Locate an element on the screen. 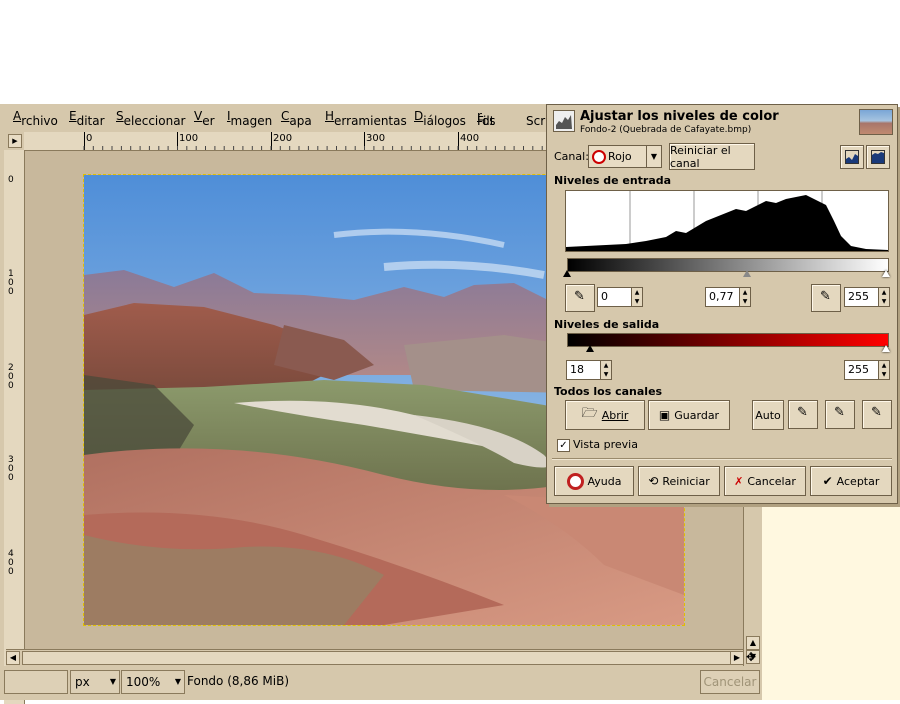 This screenshot has height=704, width=900. preview-label: Vista previa is located at coordinates (605, 444).